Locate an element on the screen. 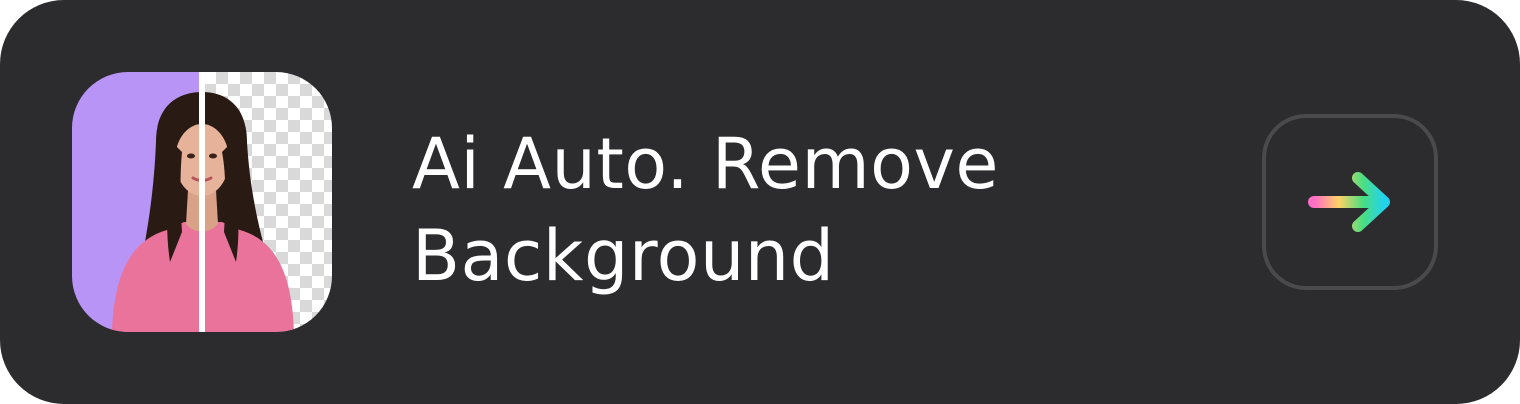  open-button is located at coordinates (1350, 202).